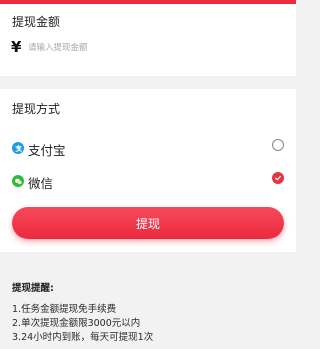  What do you see at coordinates (148, 182) in the screenshot?
I see `method-option-wechat: 微信` at bounding box center [148, 182].